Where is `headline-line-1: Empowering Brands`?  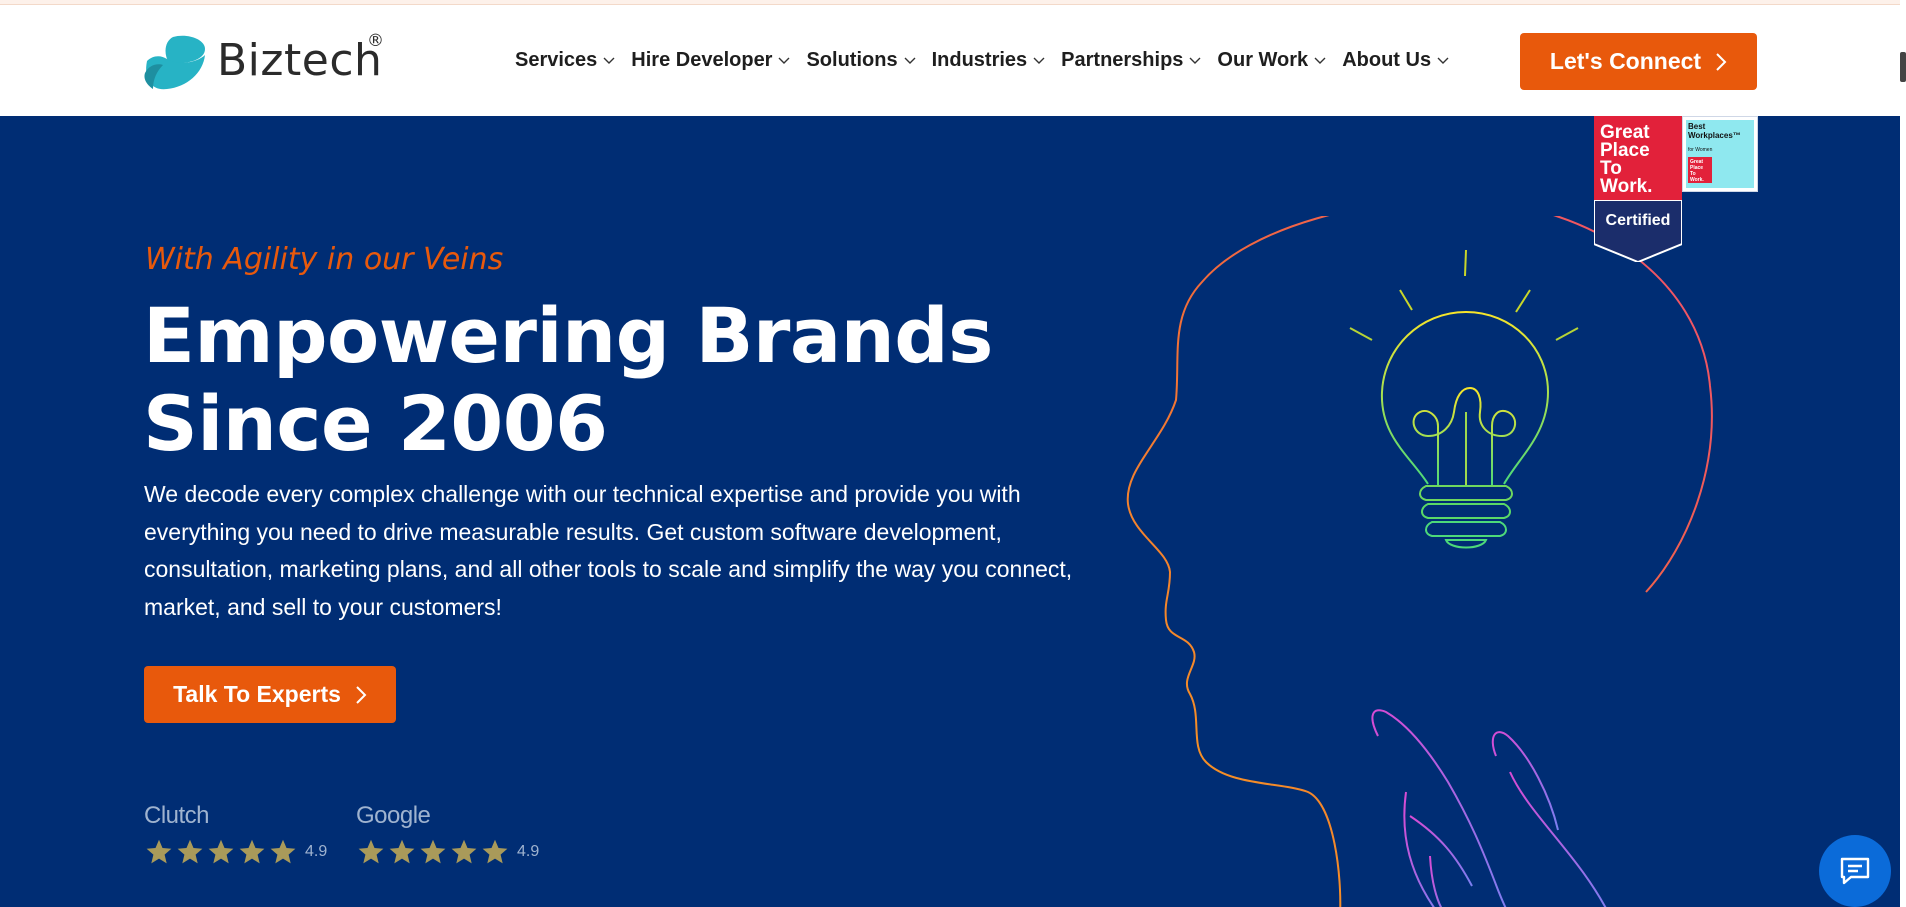
headline-line-1: Empowering Brands is located at coordinates (568, 335).